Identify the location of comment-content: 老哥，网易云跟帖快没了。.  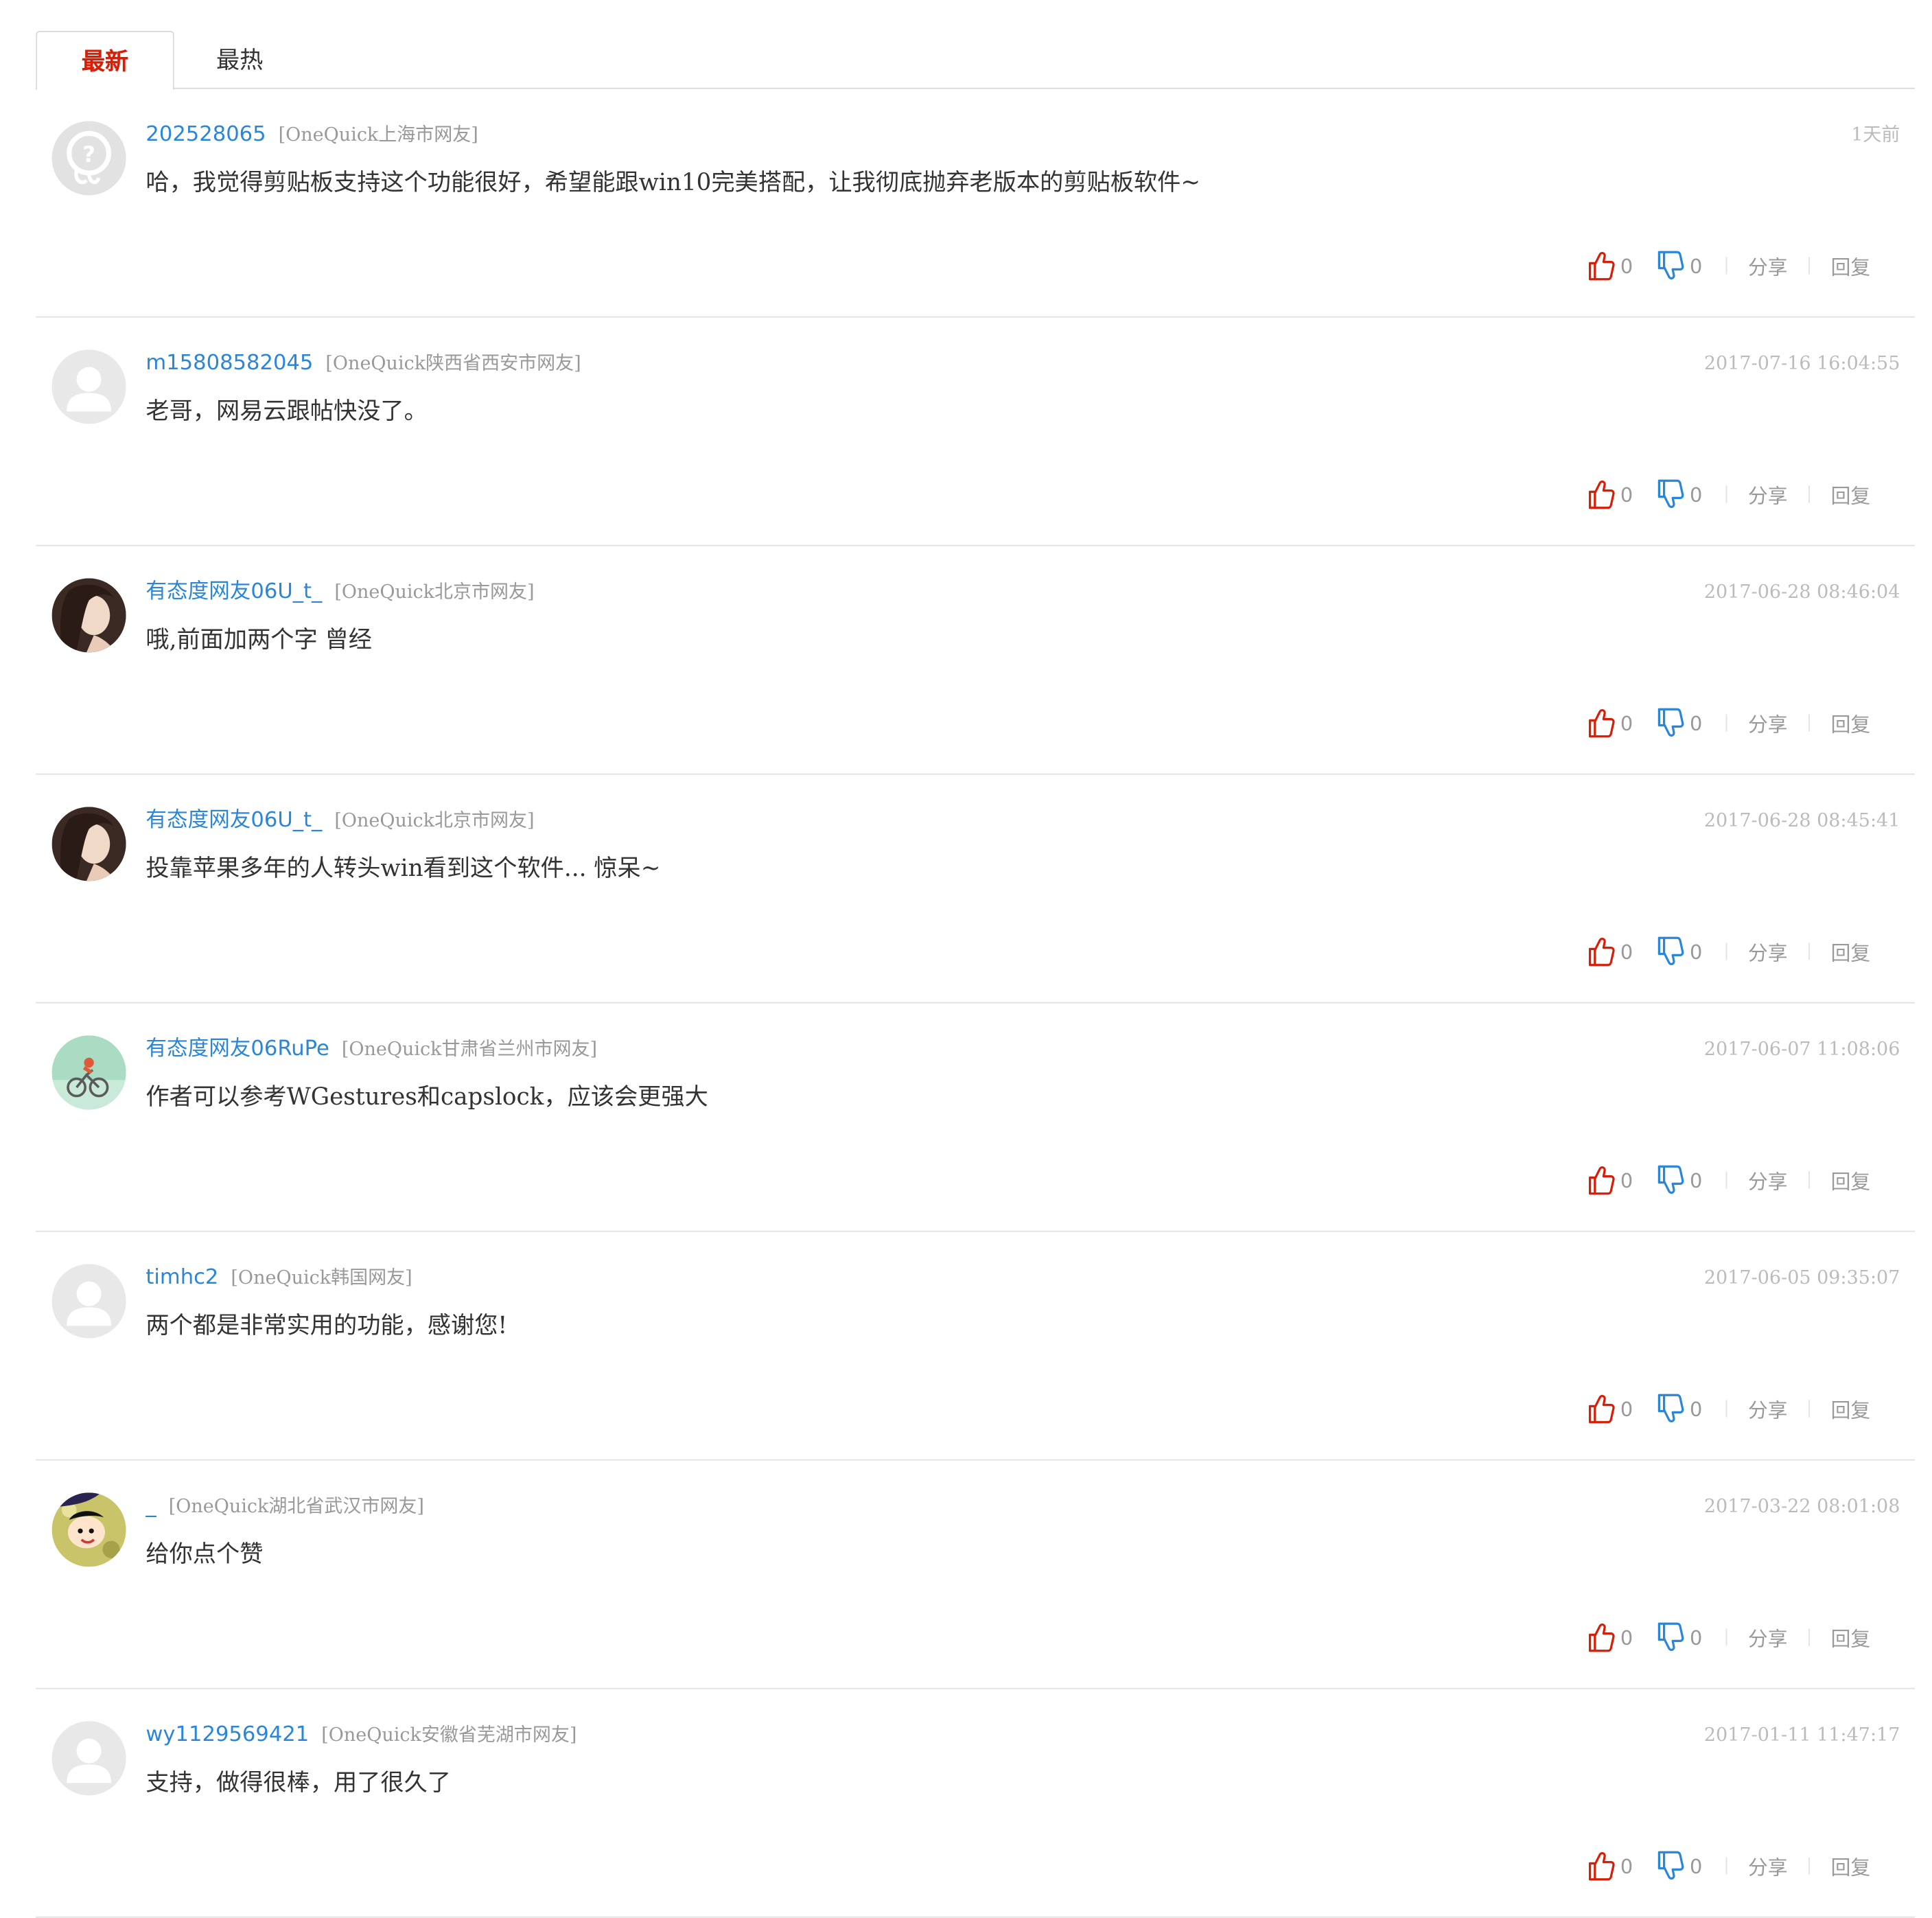
(287, 412).